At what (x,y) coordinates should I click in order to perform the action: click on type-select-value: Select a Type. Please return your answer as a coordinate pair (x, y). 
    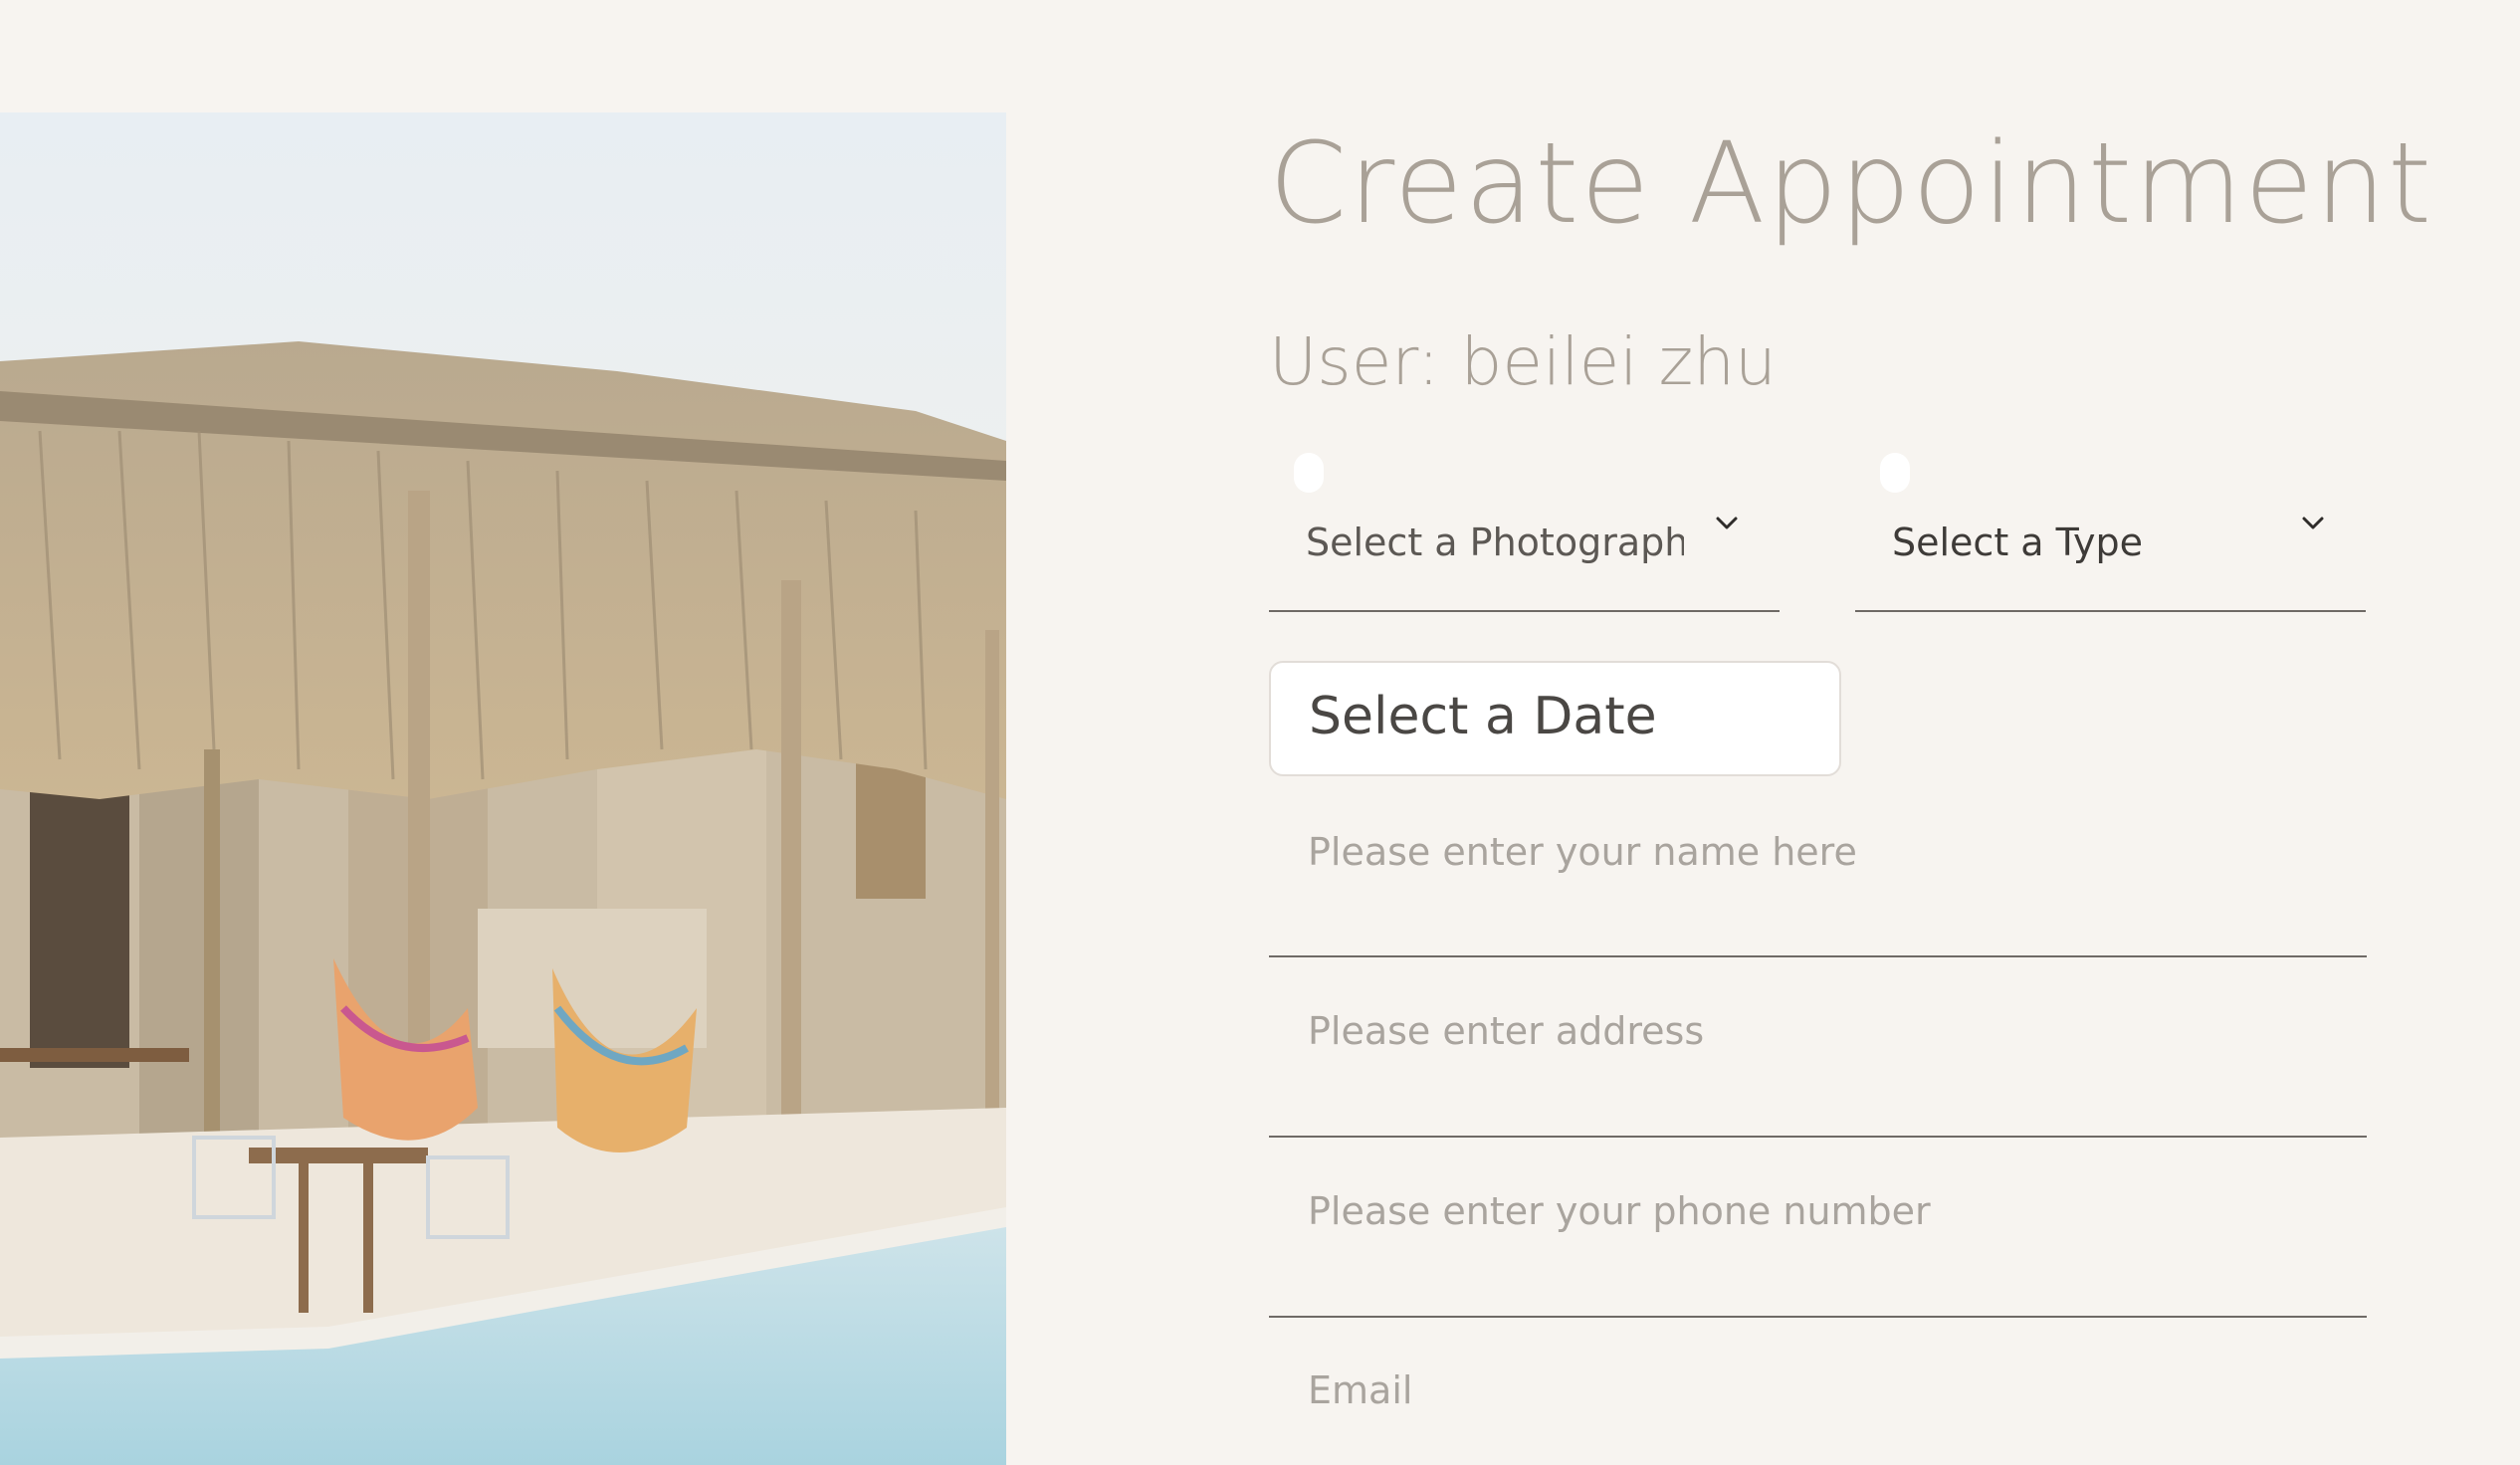
    Looking at the image, I should click on (2017, 542).